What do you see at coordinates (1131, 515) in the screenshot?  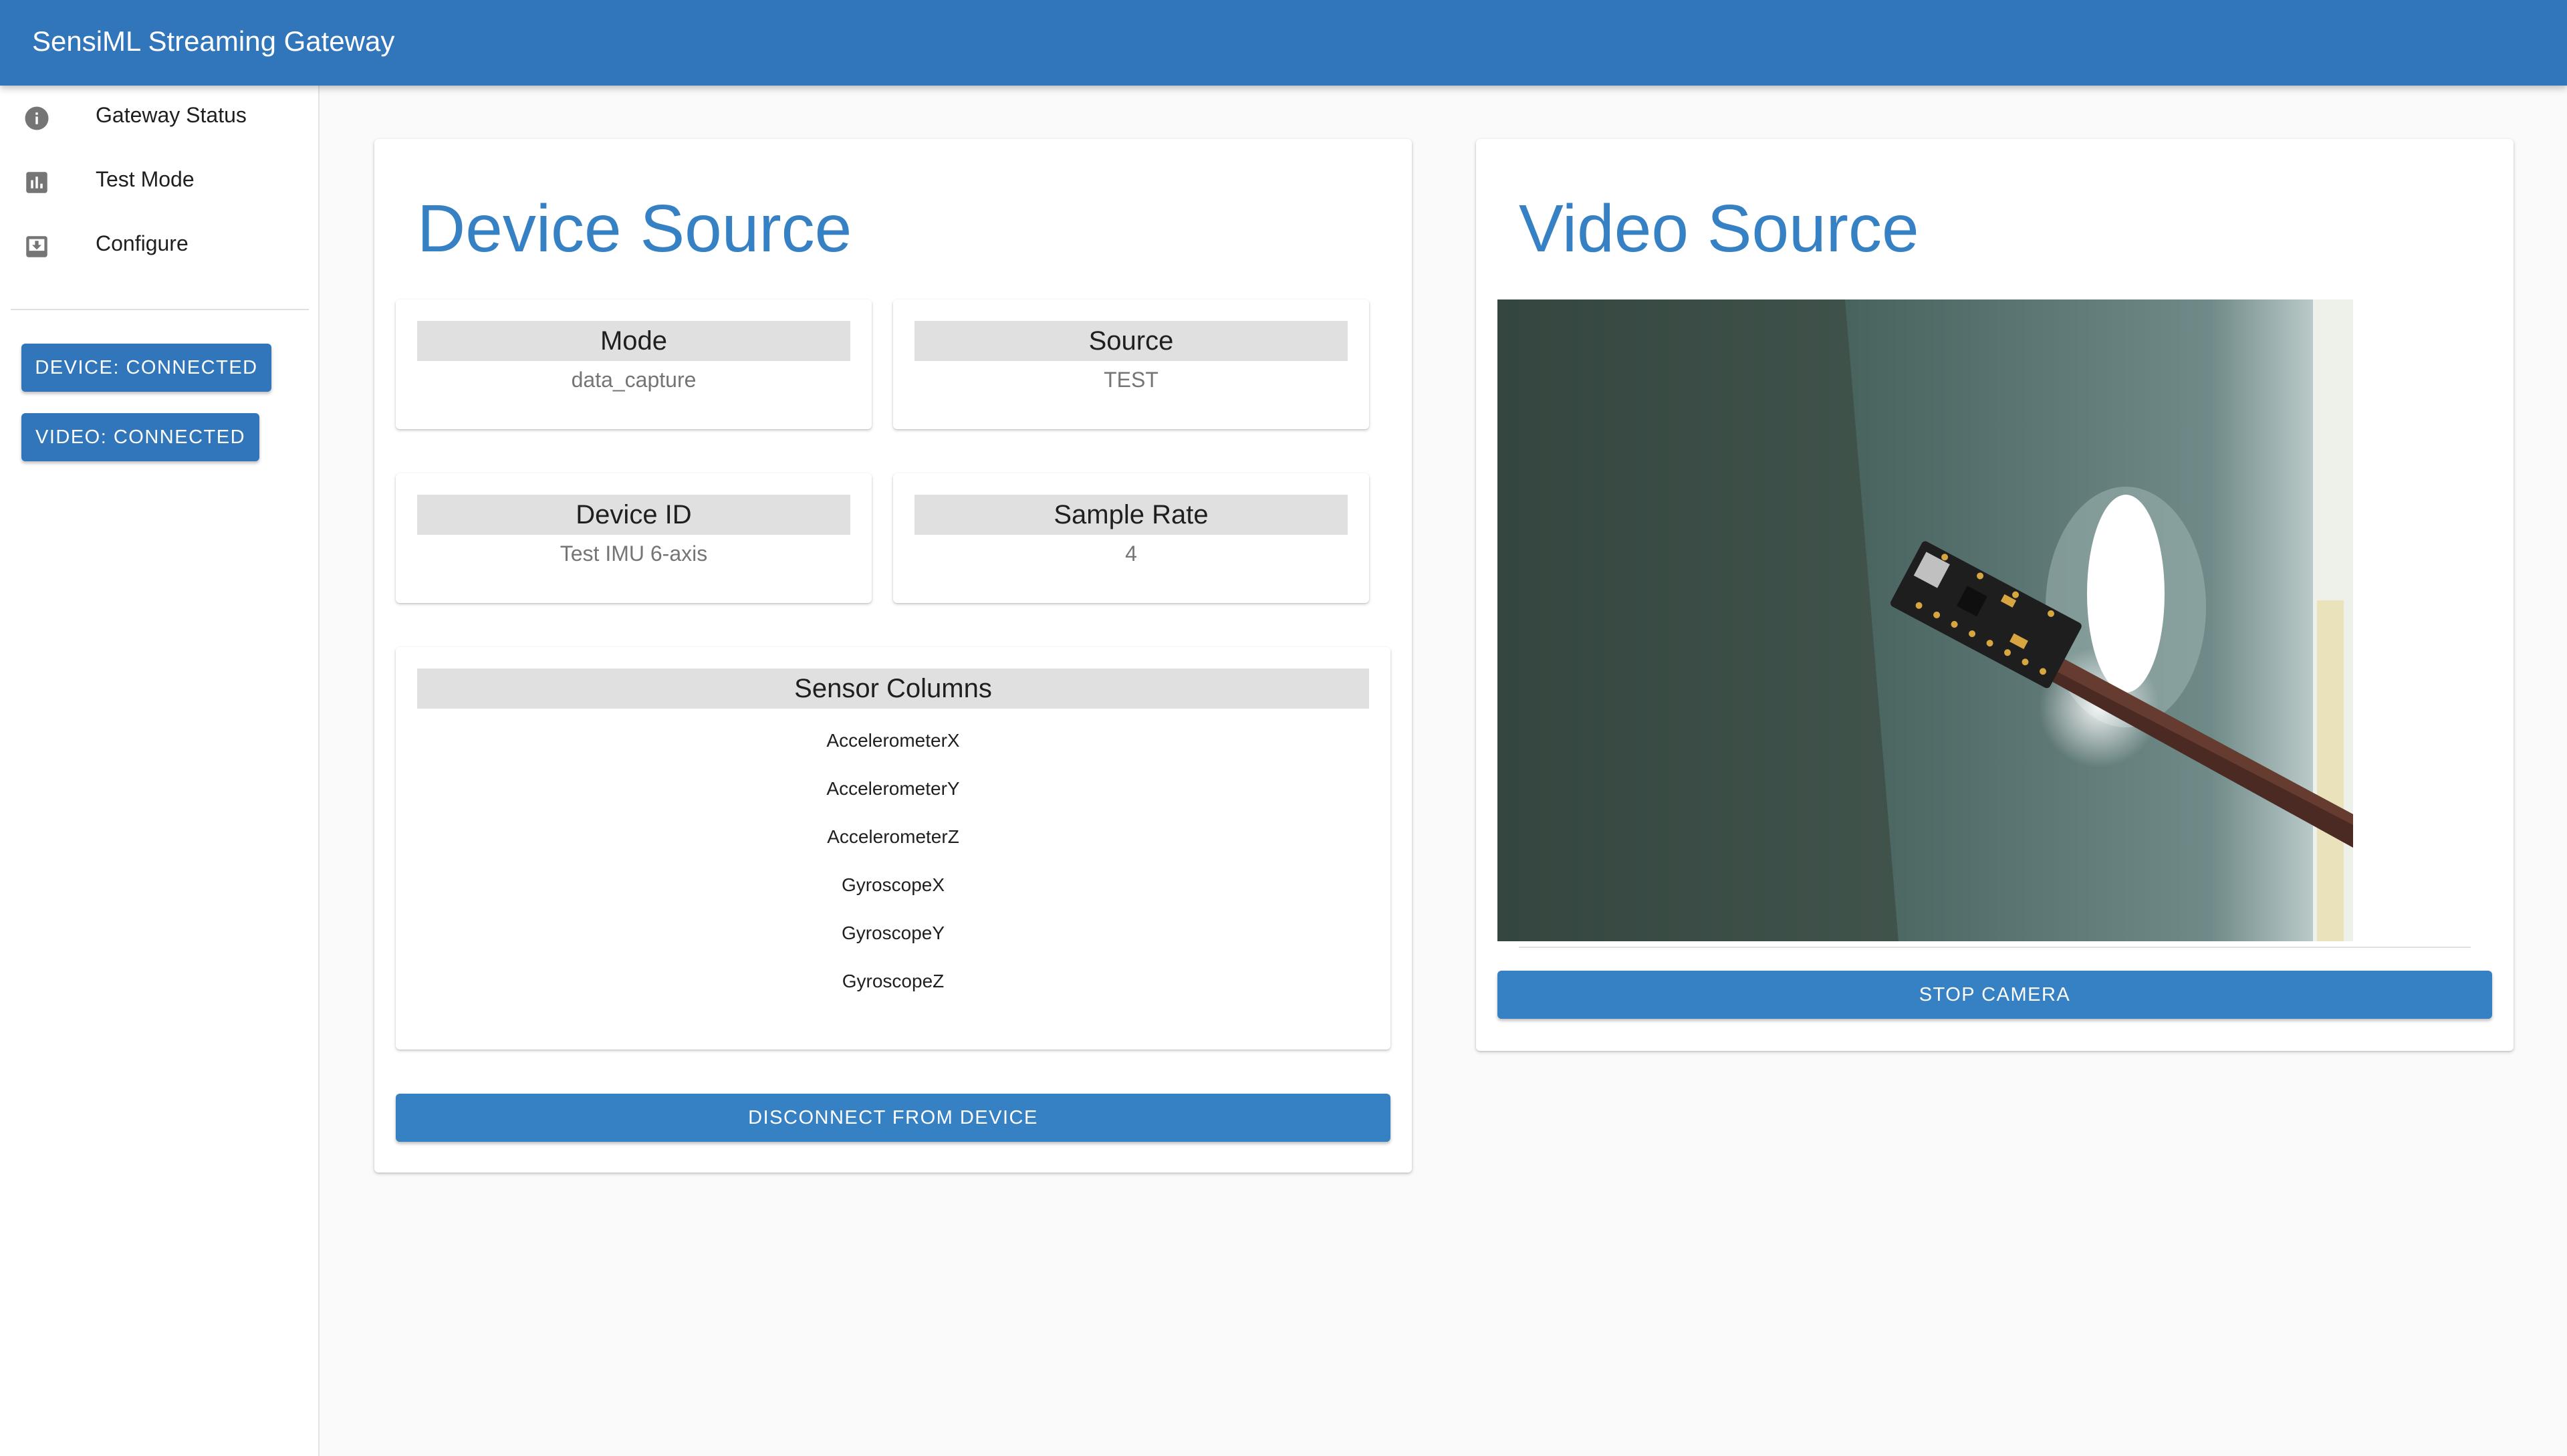 I see `sample-rate-label: Sample Rate` at bounding box center [1131, 515].